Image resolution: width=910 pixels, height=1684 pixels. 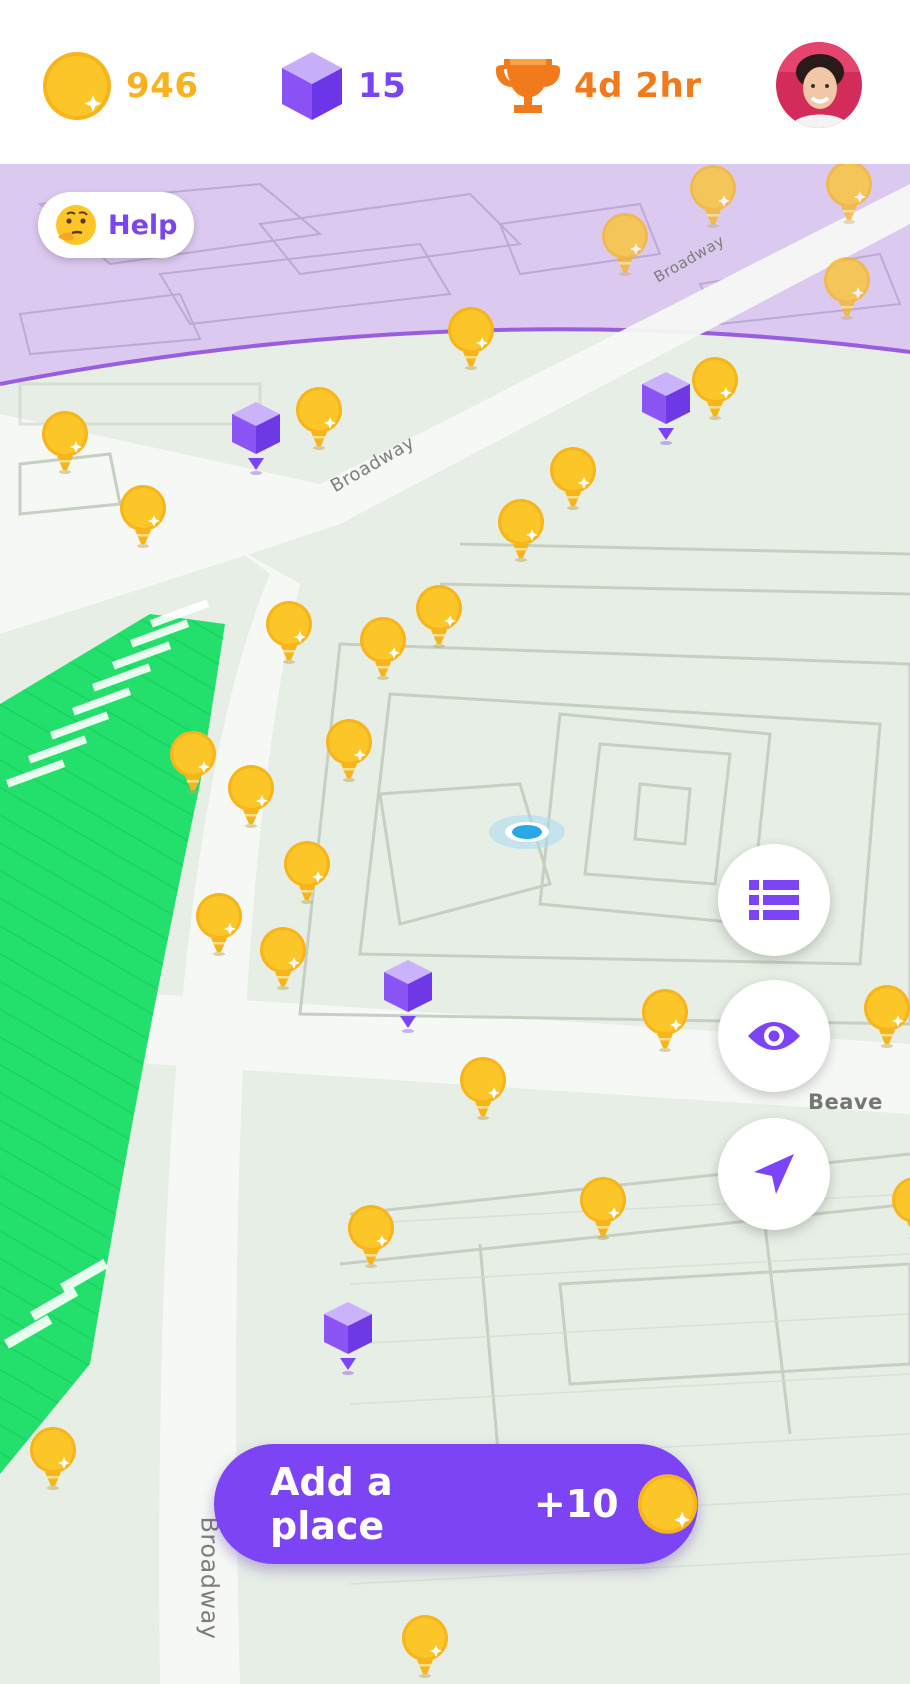 I want to click on add-place-reward: +10, so click(x=576, y=1504).